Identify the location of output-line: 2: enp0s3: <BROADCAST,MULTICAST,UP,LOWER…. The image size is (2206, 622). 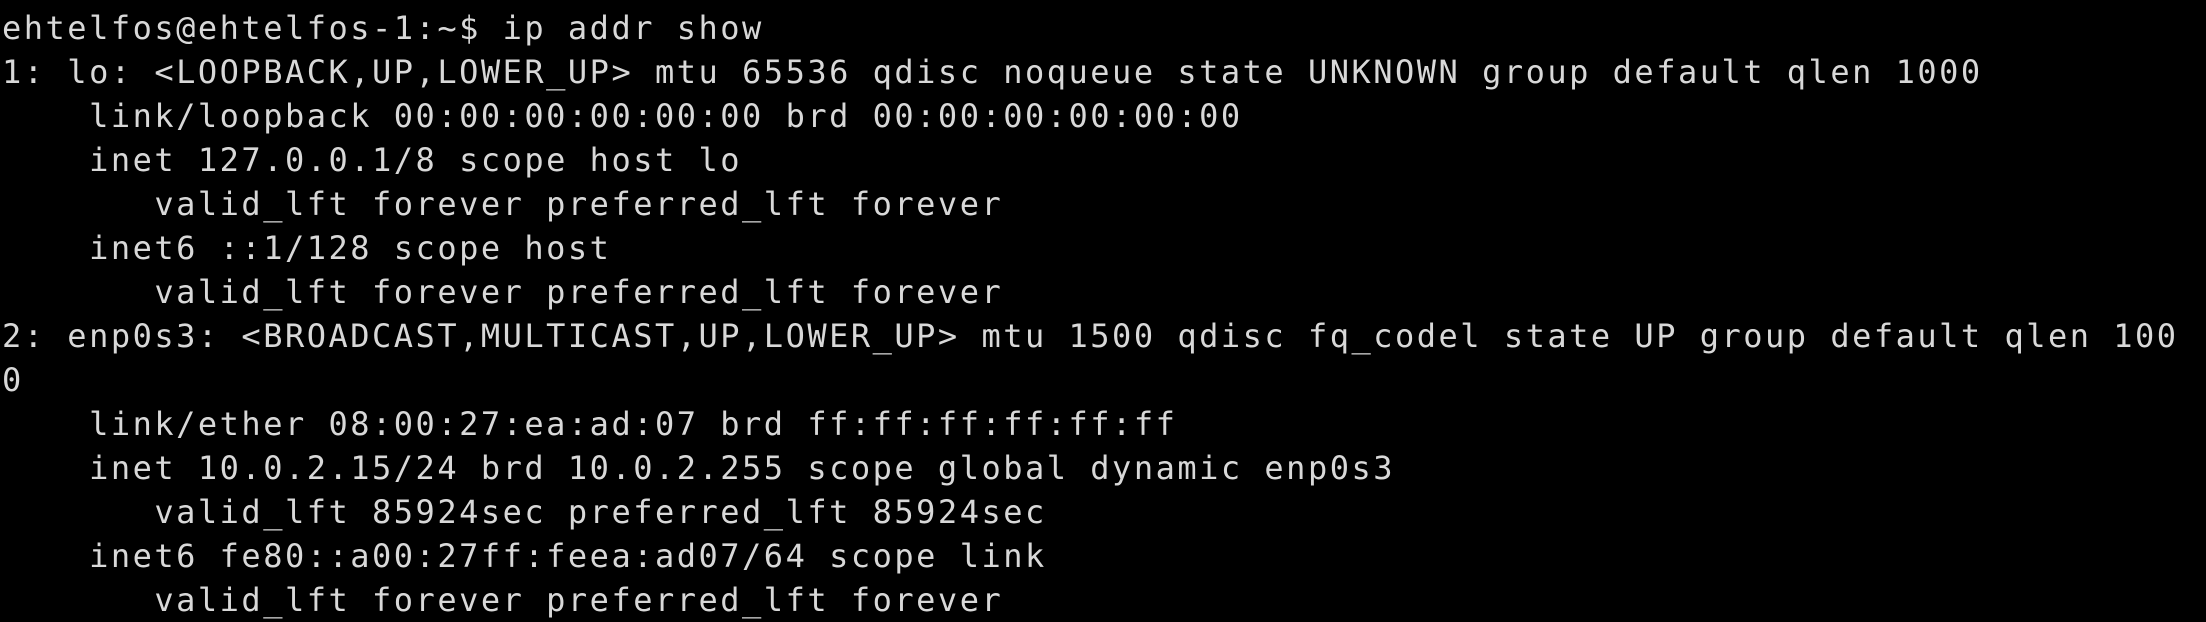
(1090, 336).